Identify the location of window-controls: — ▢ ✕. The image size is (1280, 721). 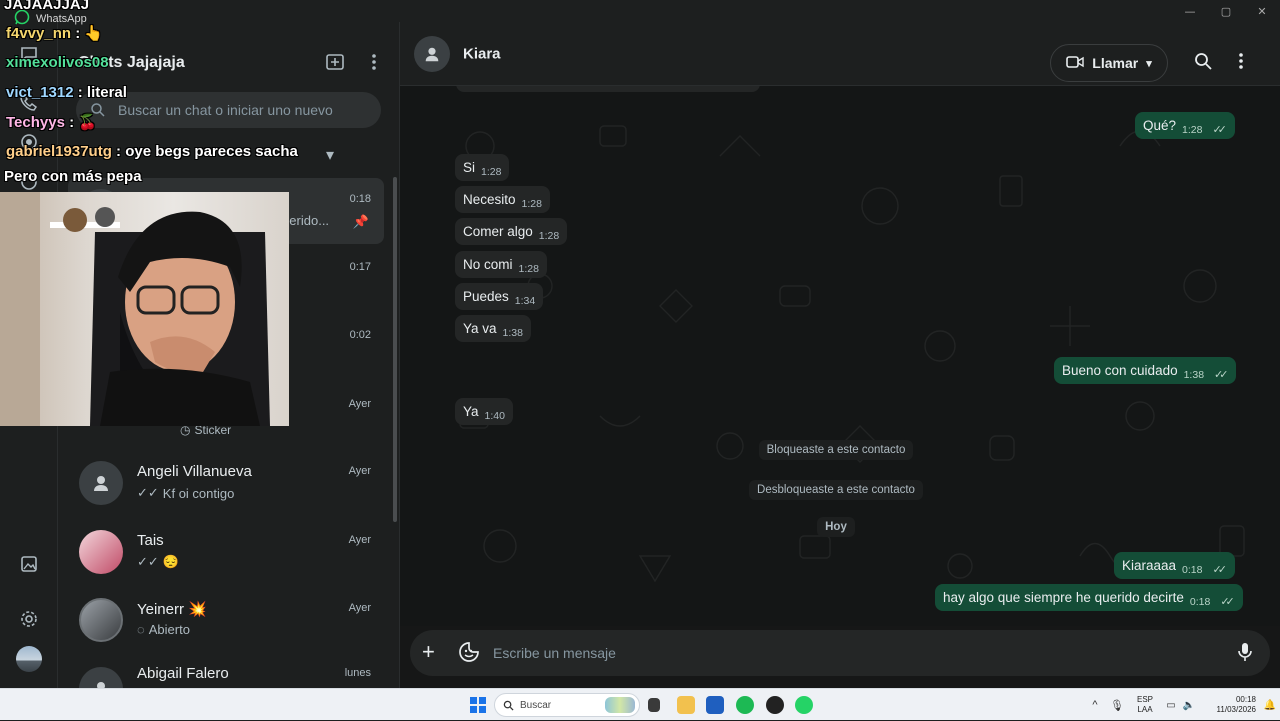
(1226, 11).